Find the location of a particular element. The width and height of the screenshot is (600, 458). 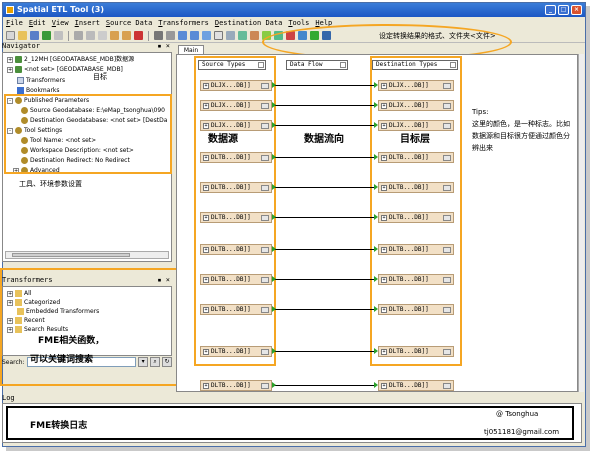

new-icon is located at coordinates (10, 35).